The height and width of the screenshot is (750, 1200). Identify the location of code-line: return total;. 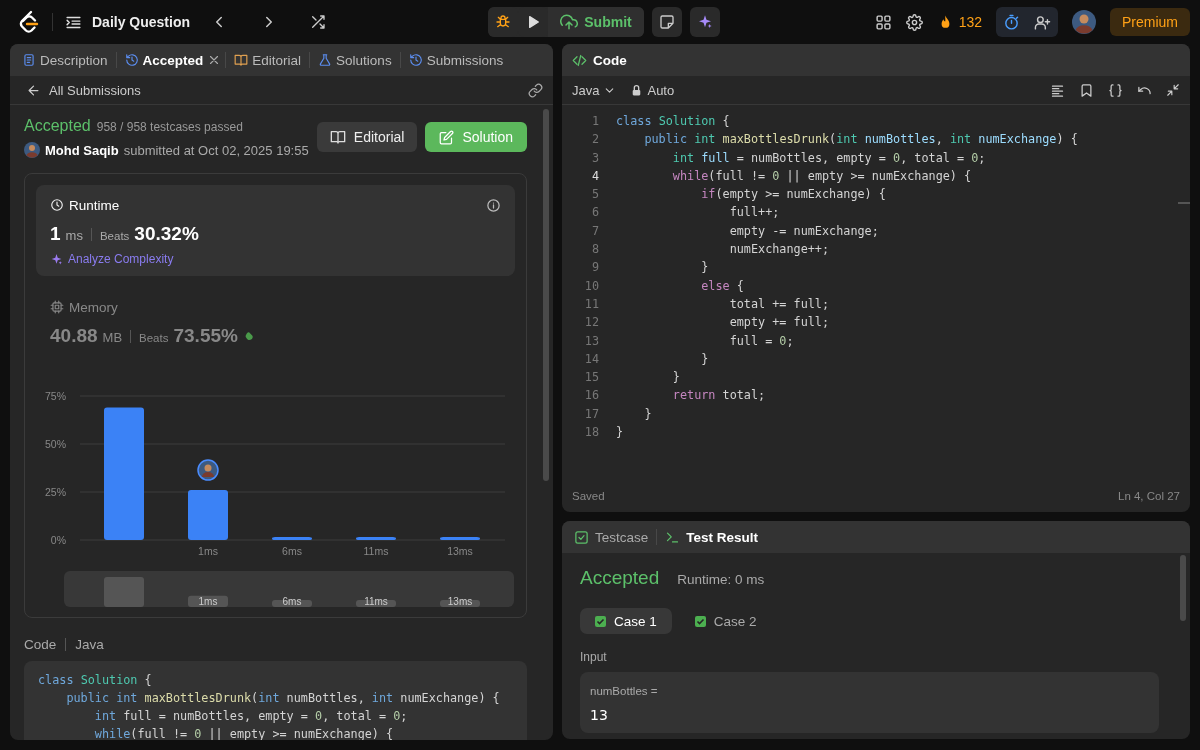
(718, 396).